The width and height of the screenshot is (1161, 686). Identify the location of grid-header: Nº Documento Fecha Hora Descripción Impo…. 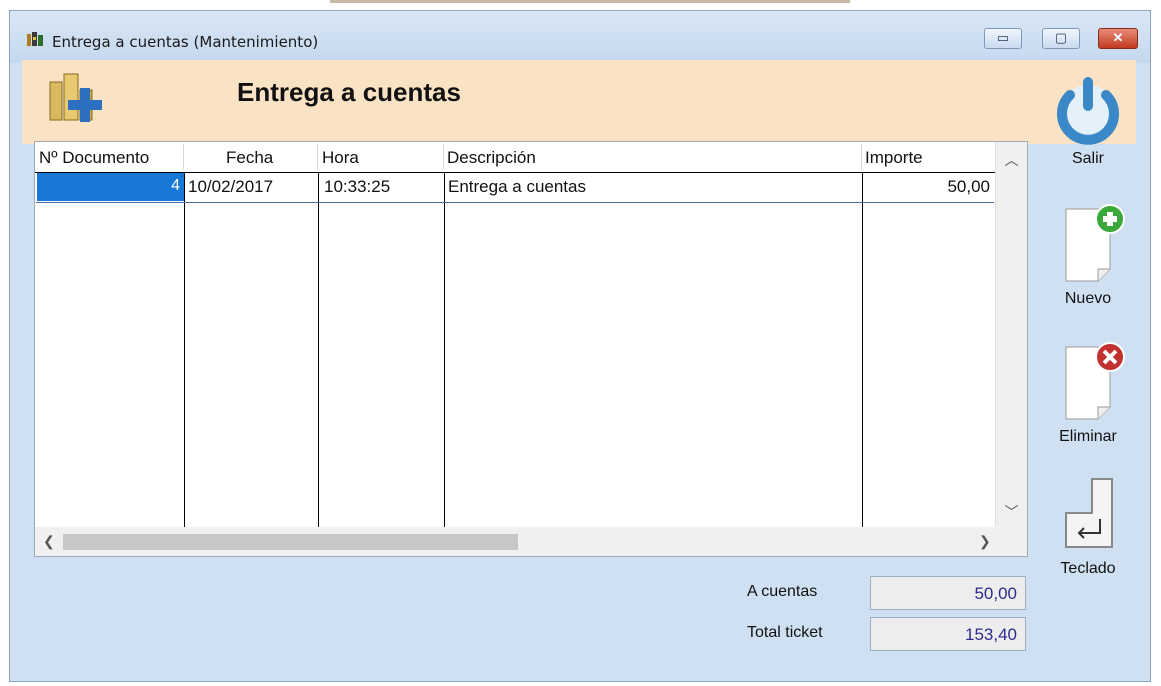
(531, 157).